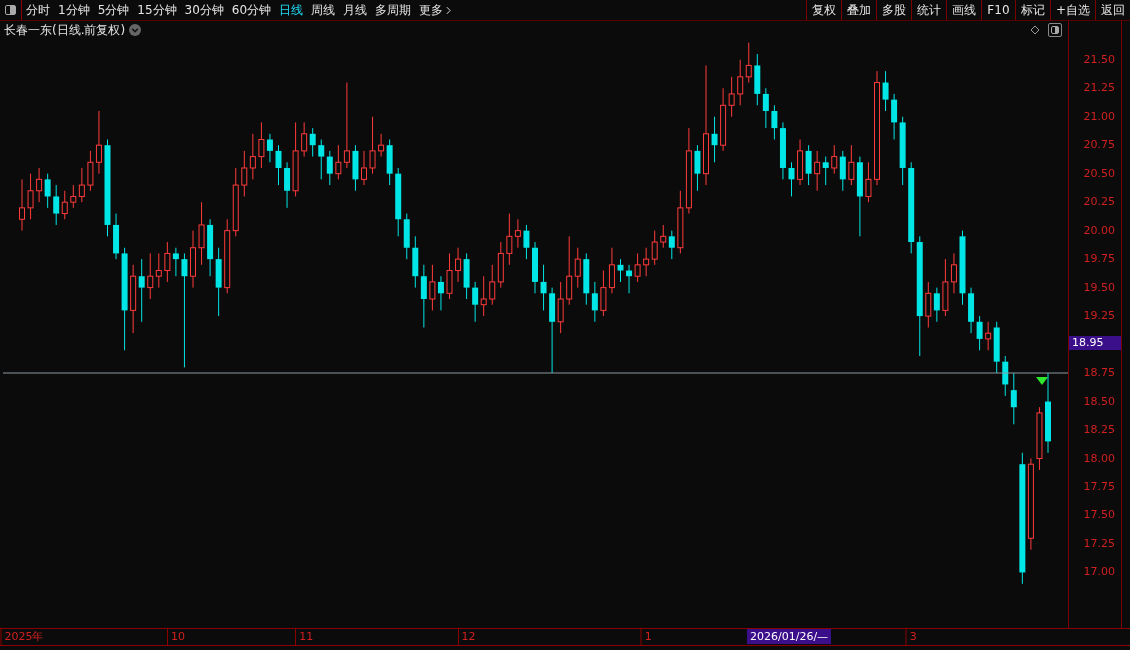 The image size is (1130, 650). I want to click on price-tick-label: 20.50, so click(1099, 173).